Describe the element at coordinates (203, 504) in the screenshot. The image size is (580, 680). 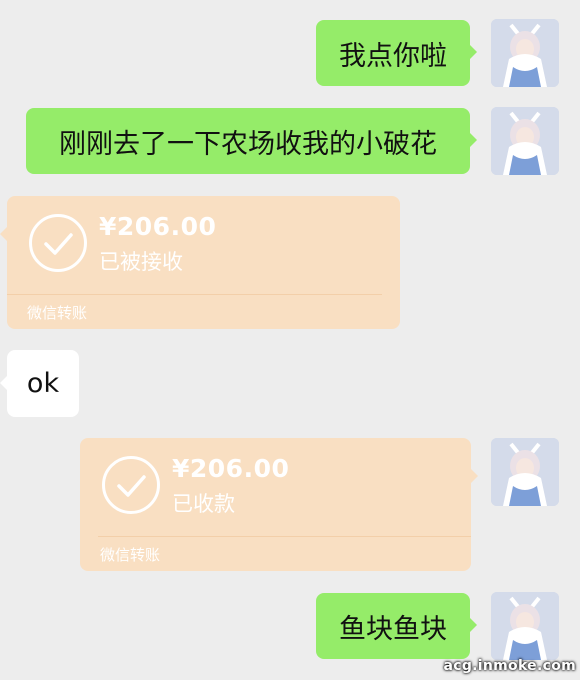
I see `transfer-status: 已收款` at that location.